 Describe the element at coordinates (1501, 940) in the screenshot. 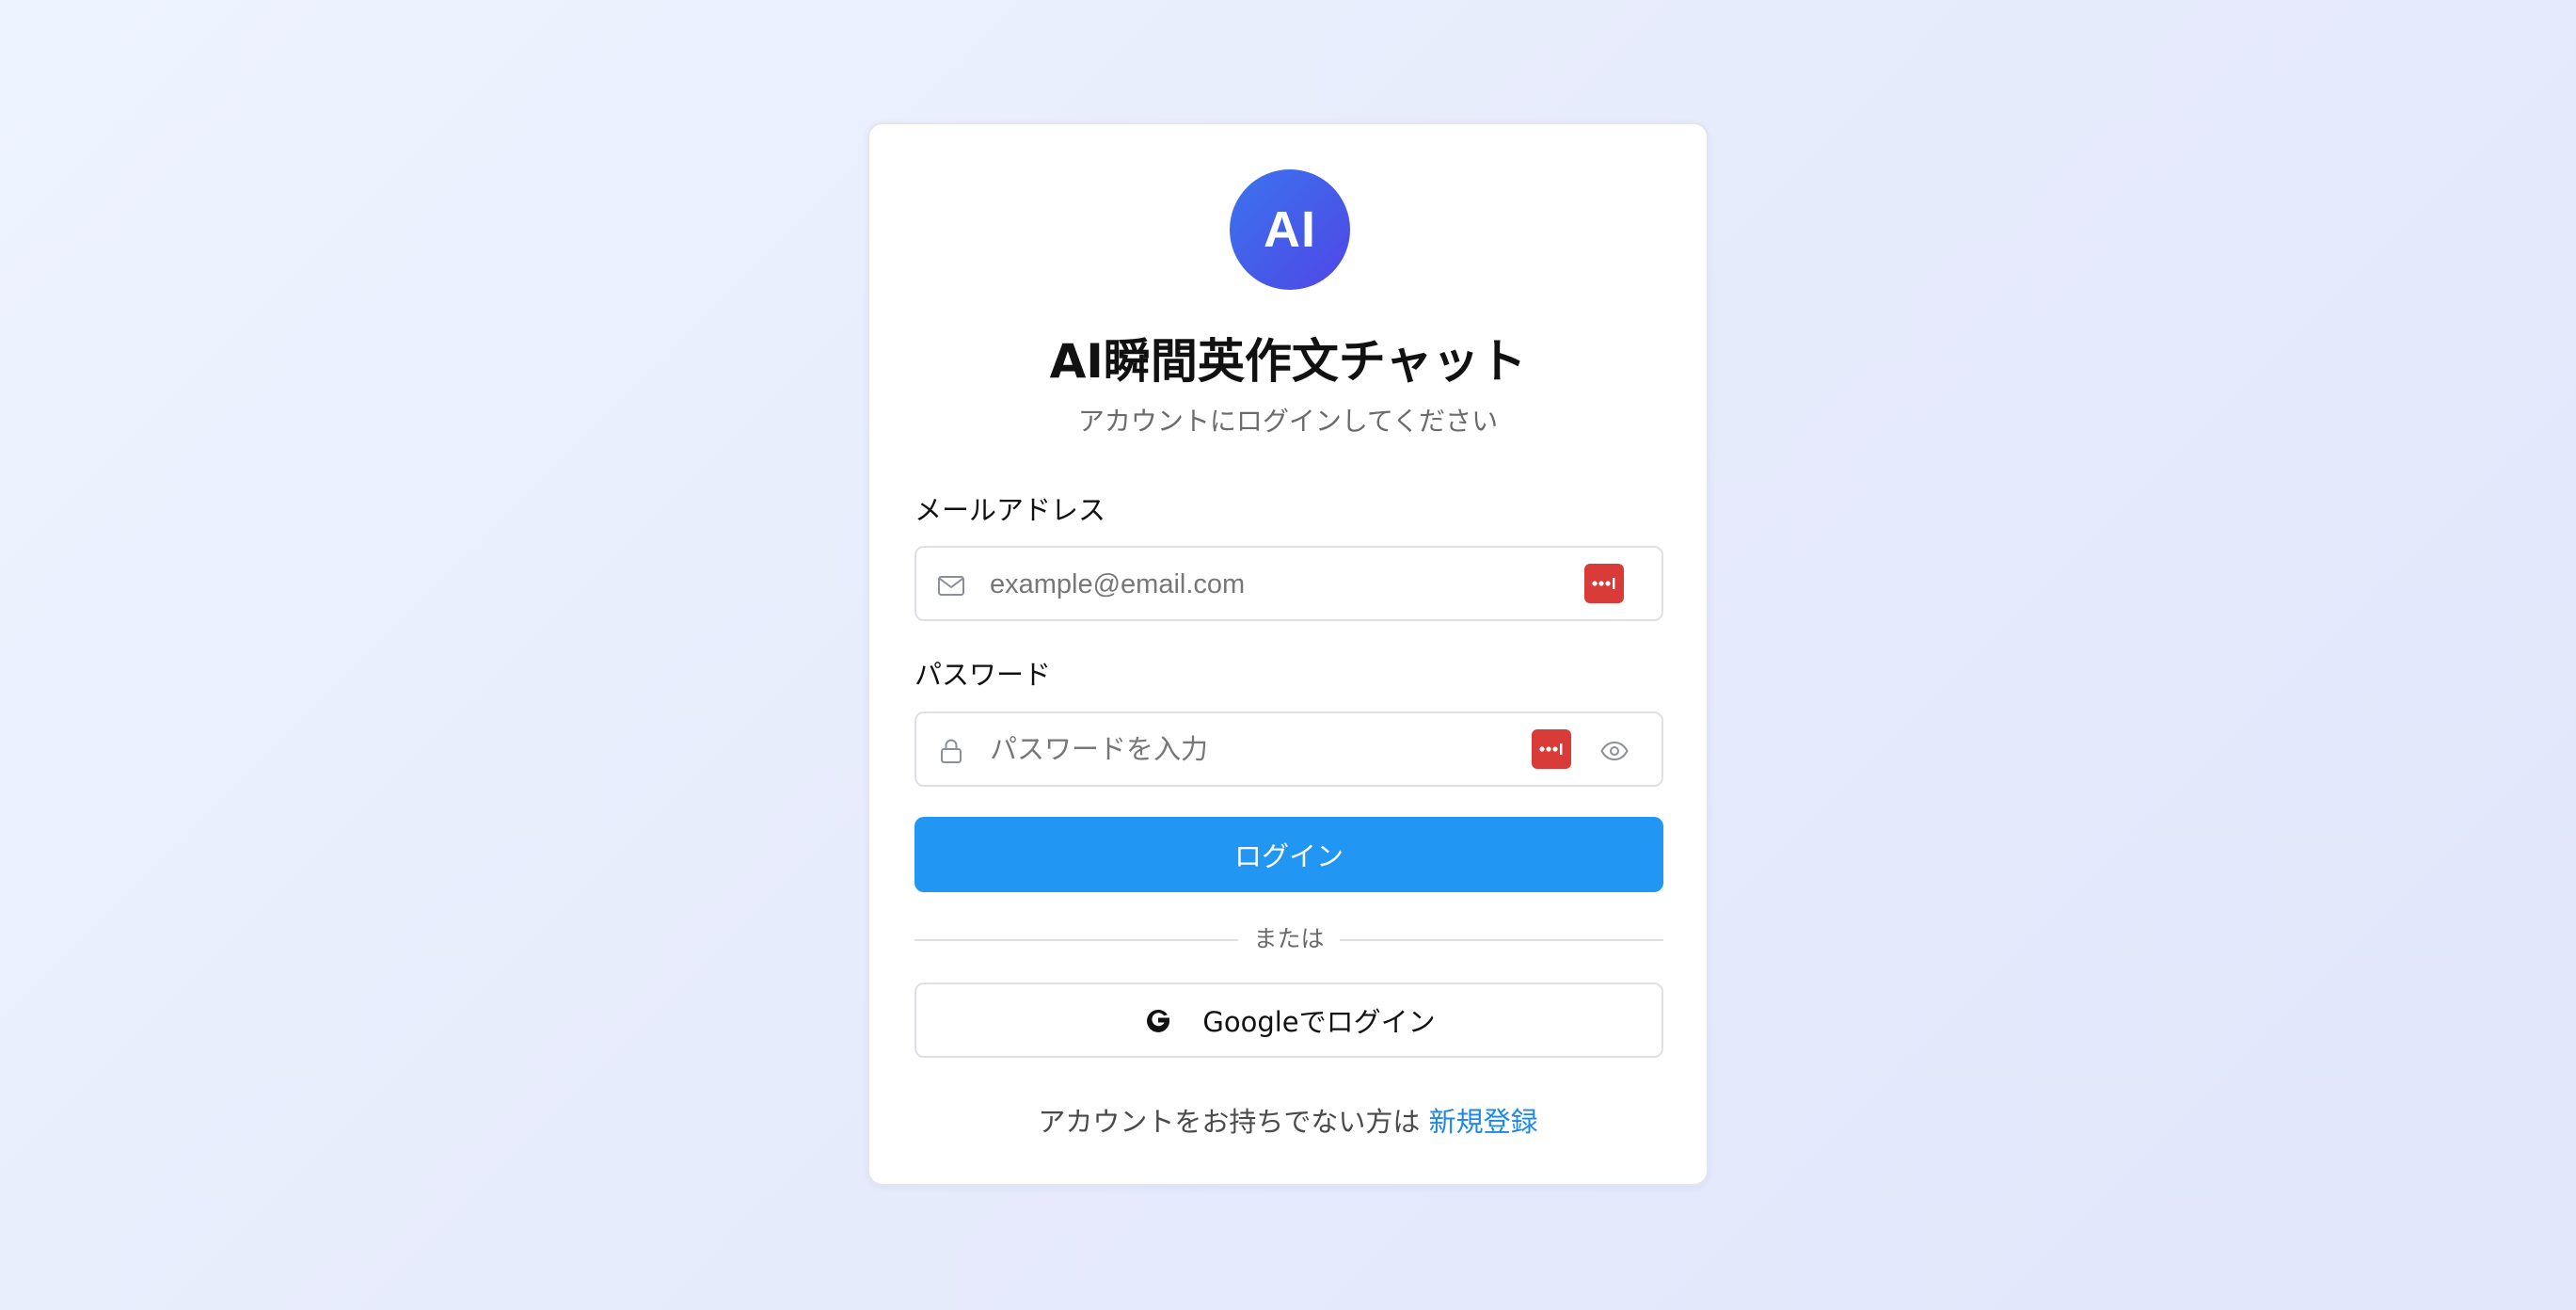

I see `divider-line` at that location.